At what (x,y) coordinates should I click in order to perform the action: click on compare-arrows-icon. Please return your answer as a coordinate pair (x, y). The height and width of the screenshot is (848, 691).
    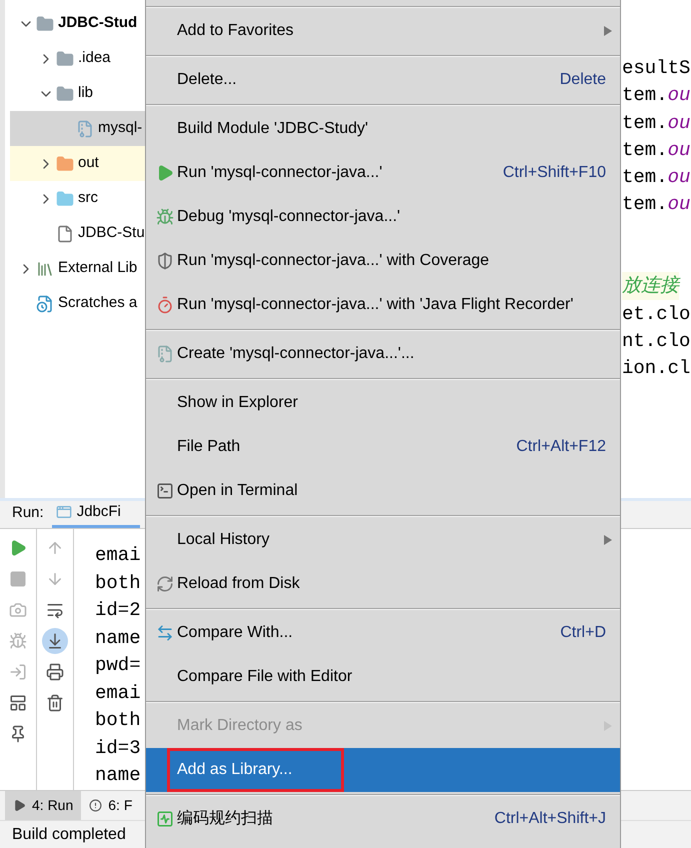
    Looking at the image, I should click on (165, 633).